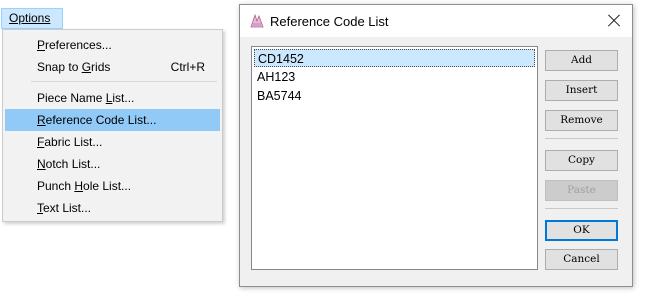 Image resolution: width=645 pixels, height=300 pixels. Describe the element at coordinates (124, 81) in the screenshot. I see `menu-separator` at that location.